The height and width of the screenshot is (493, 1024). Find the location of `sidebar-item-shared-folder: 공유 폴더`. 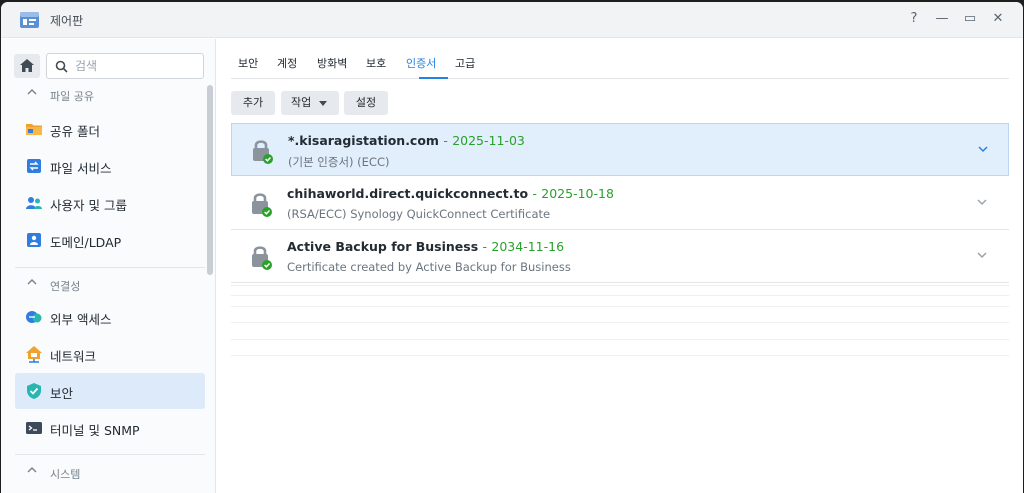

sidebar-item-shared-folder: 공유 폴더 is located at coordinates (110, 129).